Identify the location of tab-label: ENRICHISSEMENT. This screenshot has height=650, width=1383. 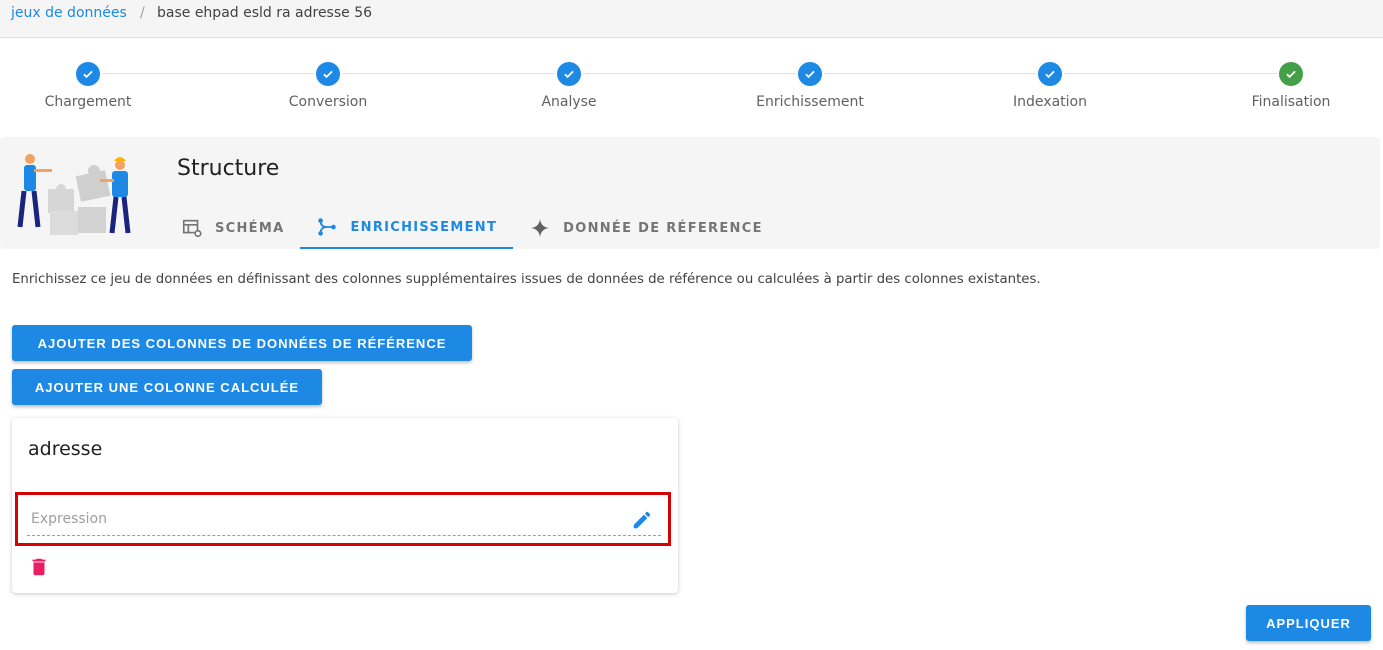
(424, 227).